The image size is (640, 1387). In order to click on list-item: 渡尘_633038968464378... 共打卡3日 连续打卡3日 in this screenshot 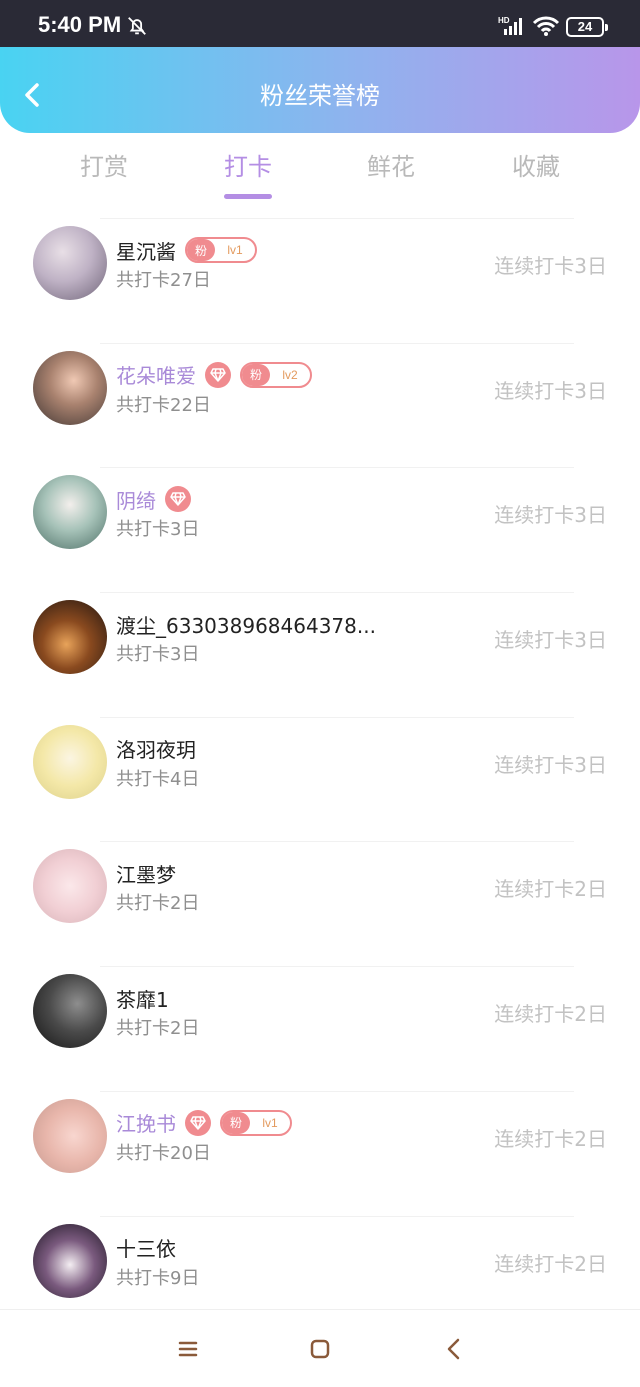, I will do `click(320, 654)`.